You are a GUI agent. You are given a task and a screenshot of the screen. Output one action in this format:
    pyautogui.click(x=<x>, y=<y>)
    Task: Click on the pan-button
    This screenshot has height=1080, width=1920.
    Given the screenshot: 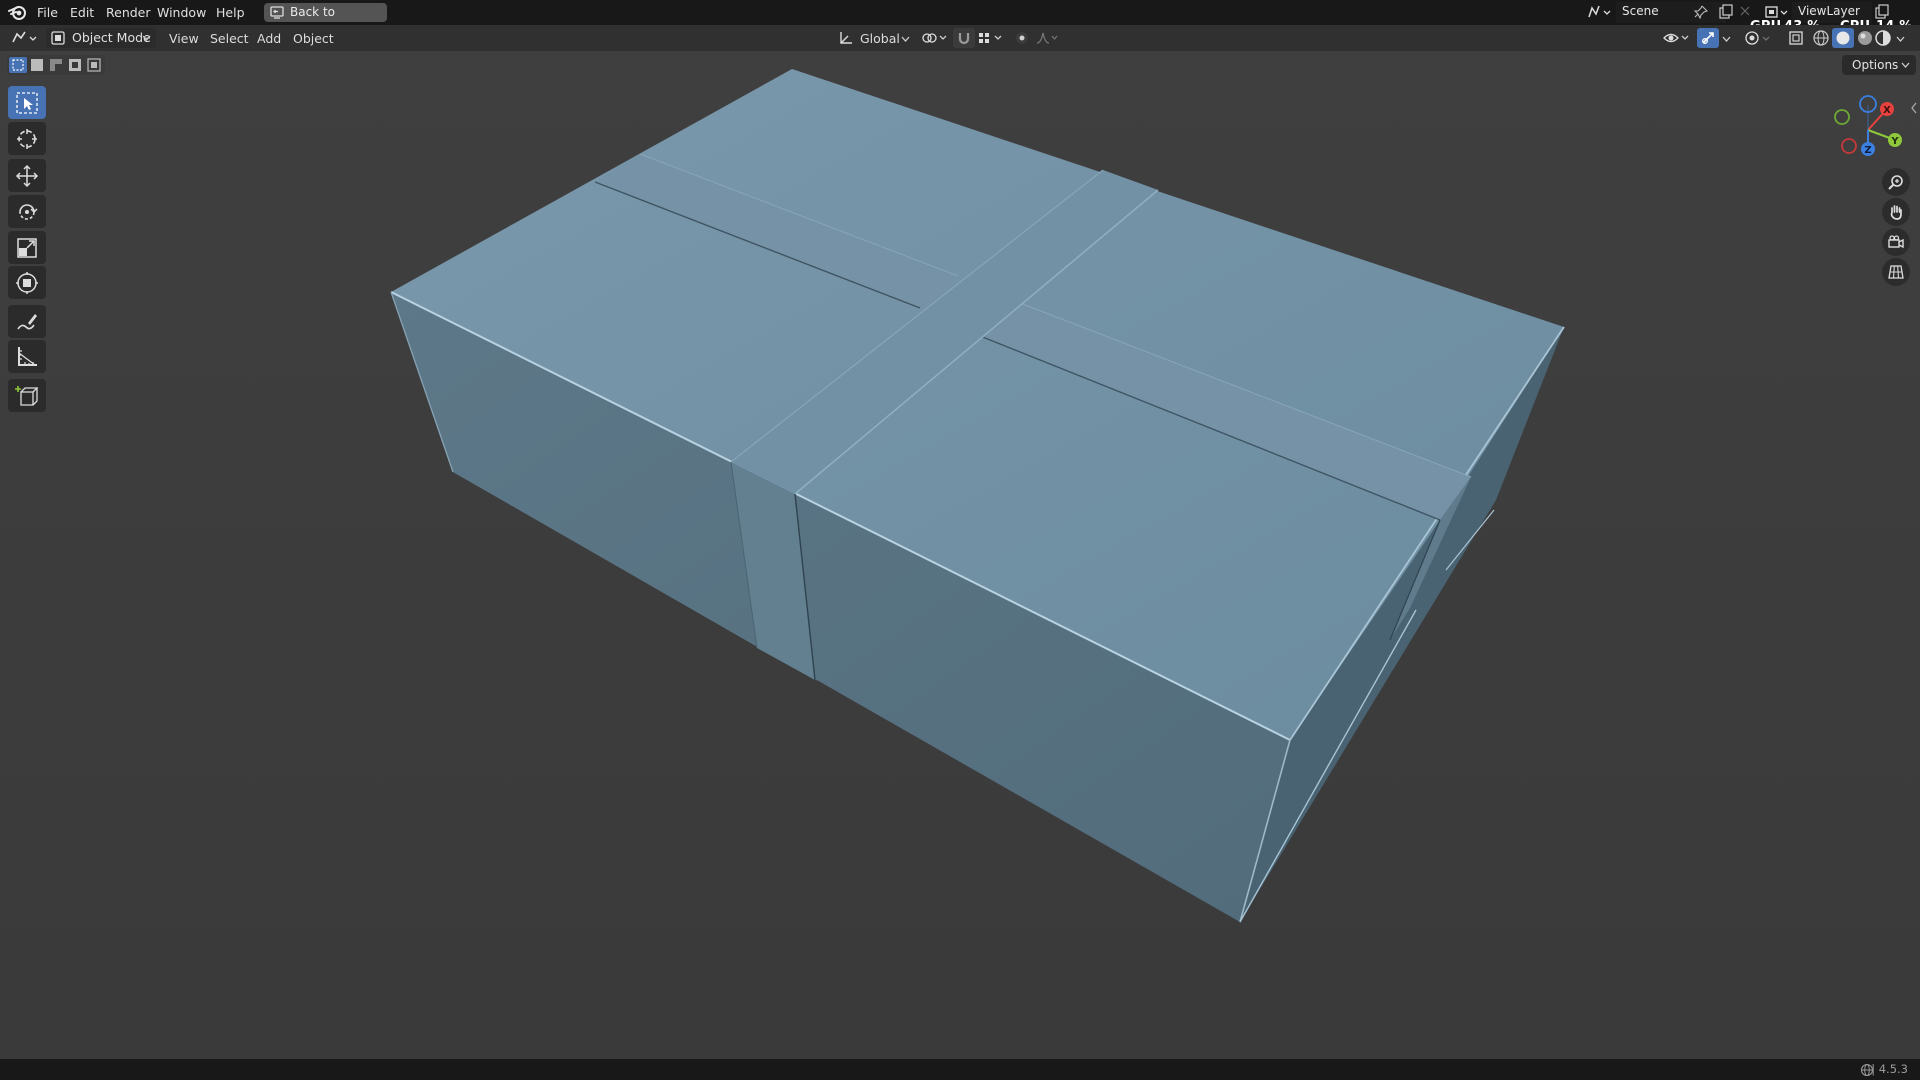 What is the action you would take?
    pyautogui.click(x=1896, y=212)
    